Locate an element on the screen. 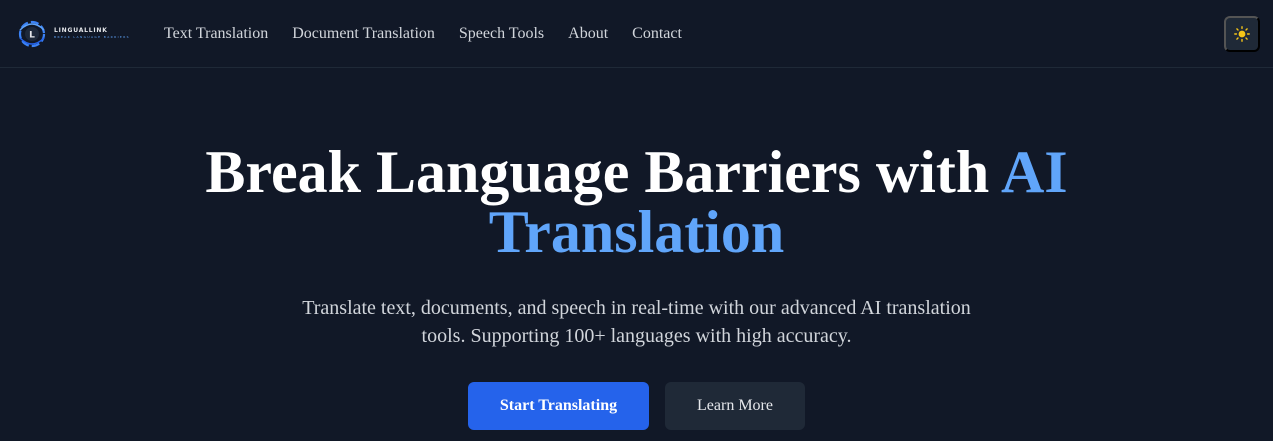  brand-logo: L LINGUALLINK BREAK LANGUAGE BARRIERS is located at coordinates (73, 34).